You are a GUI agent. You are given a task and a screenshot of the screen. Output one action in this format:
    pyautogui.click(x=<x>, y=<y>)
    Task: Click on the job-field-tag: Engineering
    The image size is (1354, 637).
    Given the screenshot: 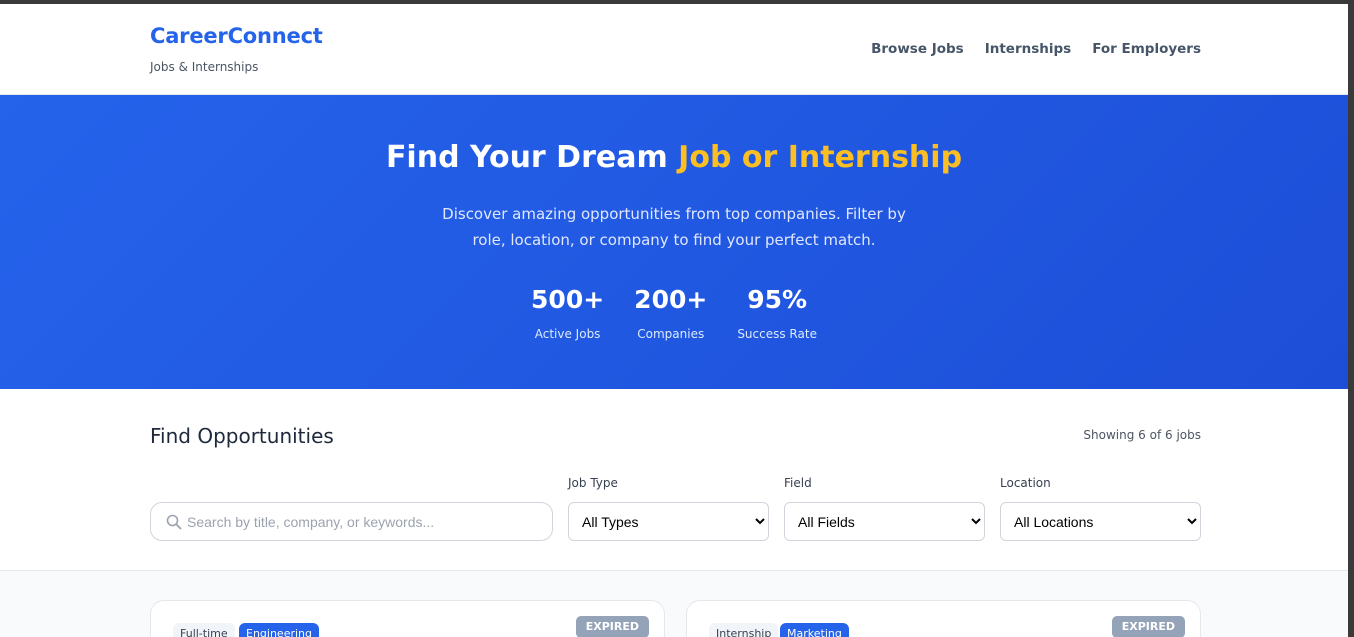 What is the action you would take?
    pyautogui.click(x=279, y=630)
    